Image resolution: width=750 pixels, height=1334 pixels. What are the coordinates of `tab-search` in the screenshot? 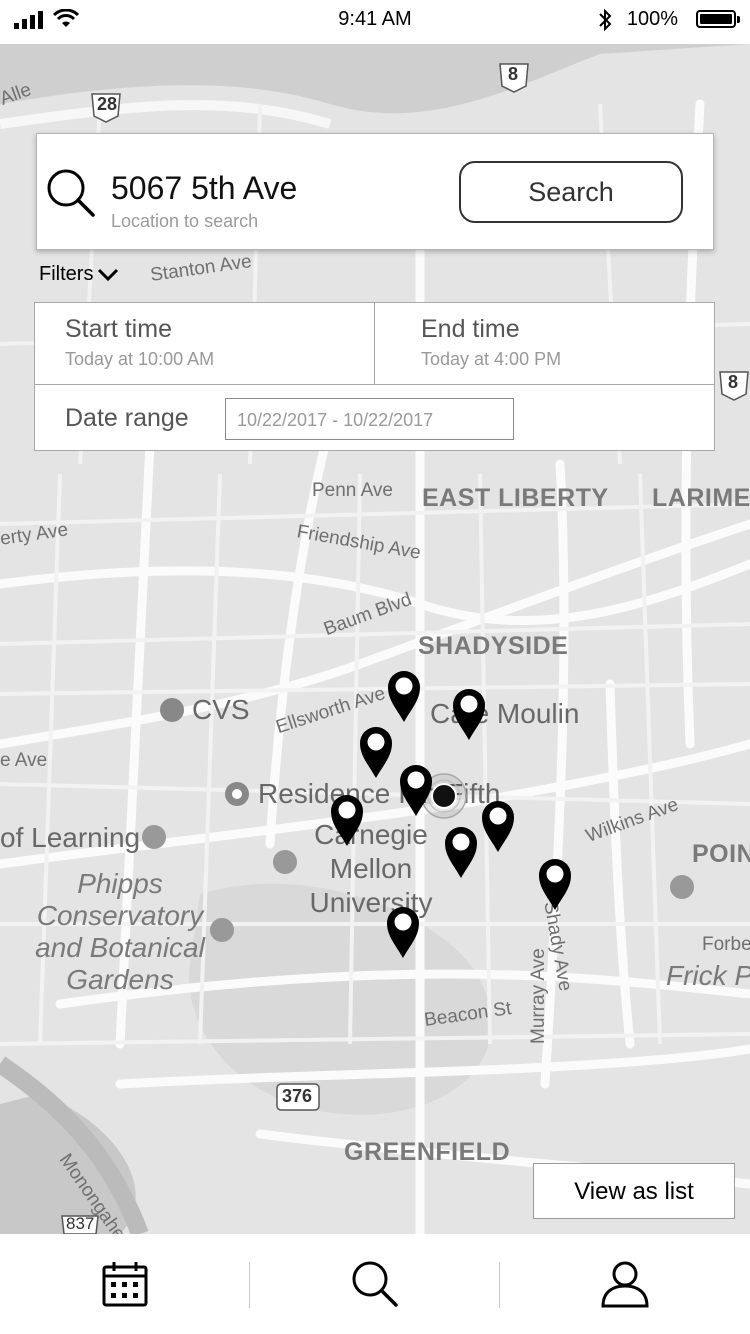 It's located at (374, 1284).